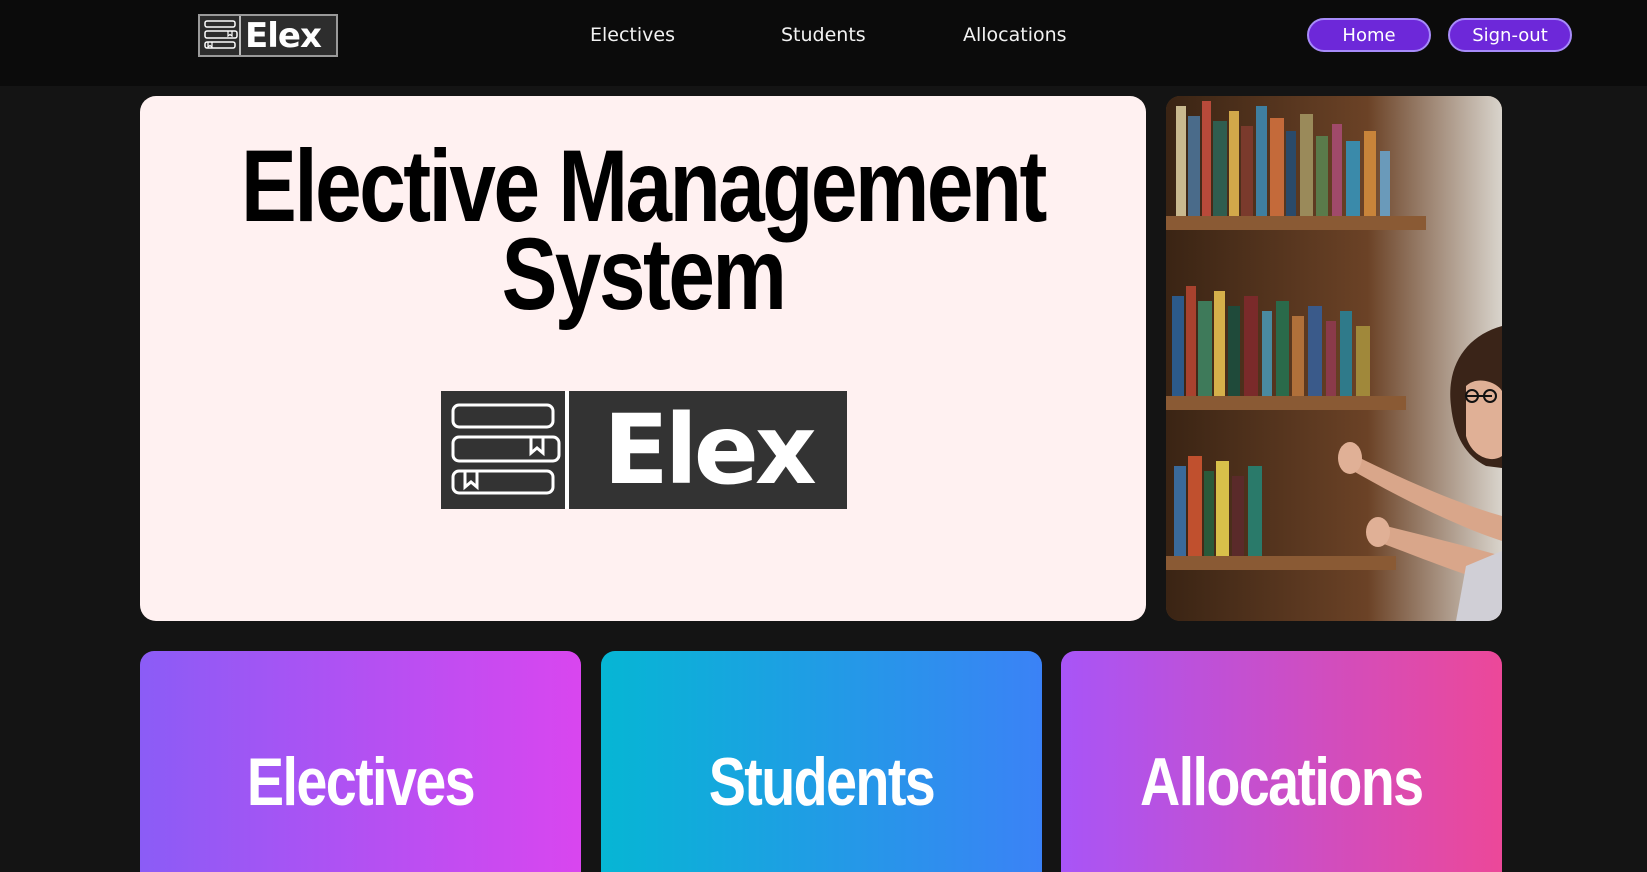 This screenshot has width=1647, height=872. What do you see at coordinates (1282, 782) in the screenshot?
I see `card-allocations-label: Allocations` at bounding box center [1282, 782].